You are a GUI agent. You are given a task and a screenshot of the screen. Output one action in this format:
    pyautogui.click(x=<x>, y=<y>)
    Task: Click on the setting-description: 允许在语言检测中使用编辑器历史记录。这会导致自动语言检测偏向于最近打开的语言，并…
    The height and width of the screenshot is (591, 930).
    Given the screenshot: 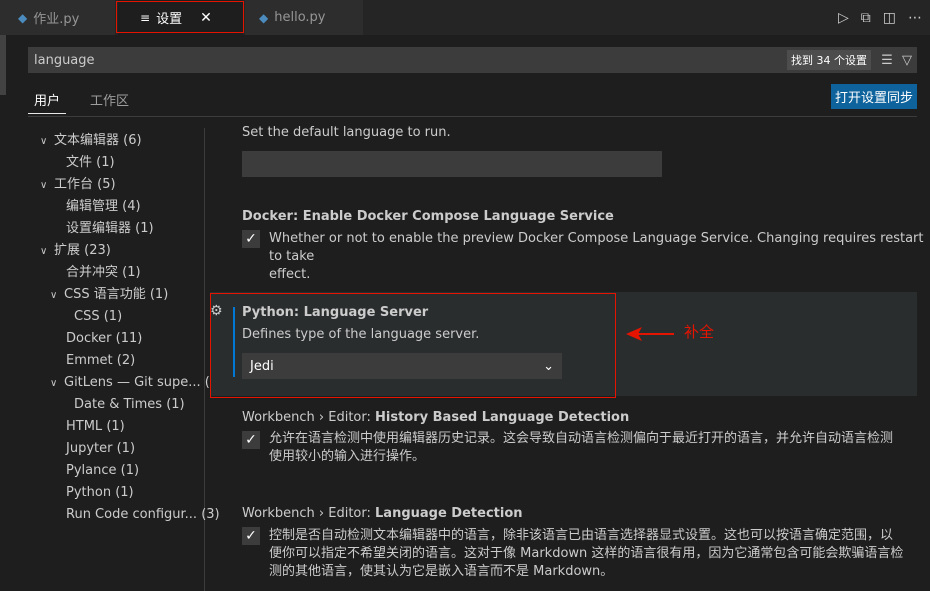 What is the action you would take?
    pyautogui.click(x=581, y=447)
    